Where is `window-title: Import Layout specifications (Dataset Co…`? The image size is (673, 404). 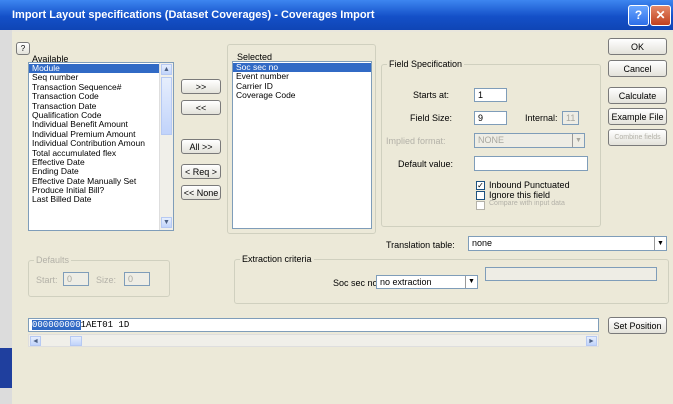 window-title: Import Layout specifications (Dataset Co… is located at coordinates (193, 15).